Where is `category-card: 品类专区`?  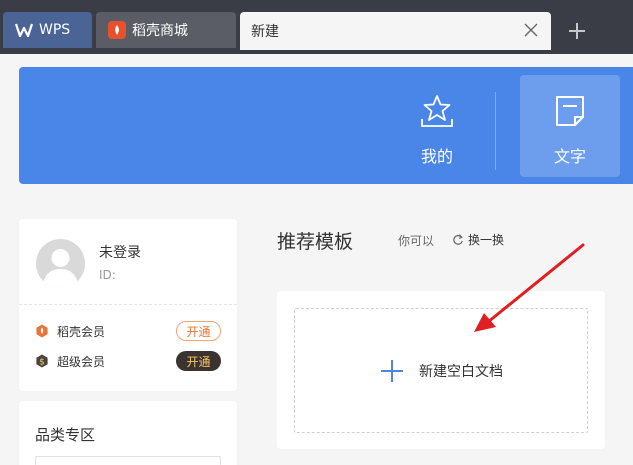 category-card: 品类专区 is located at coordinates (128, 433).